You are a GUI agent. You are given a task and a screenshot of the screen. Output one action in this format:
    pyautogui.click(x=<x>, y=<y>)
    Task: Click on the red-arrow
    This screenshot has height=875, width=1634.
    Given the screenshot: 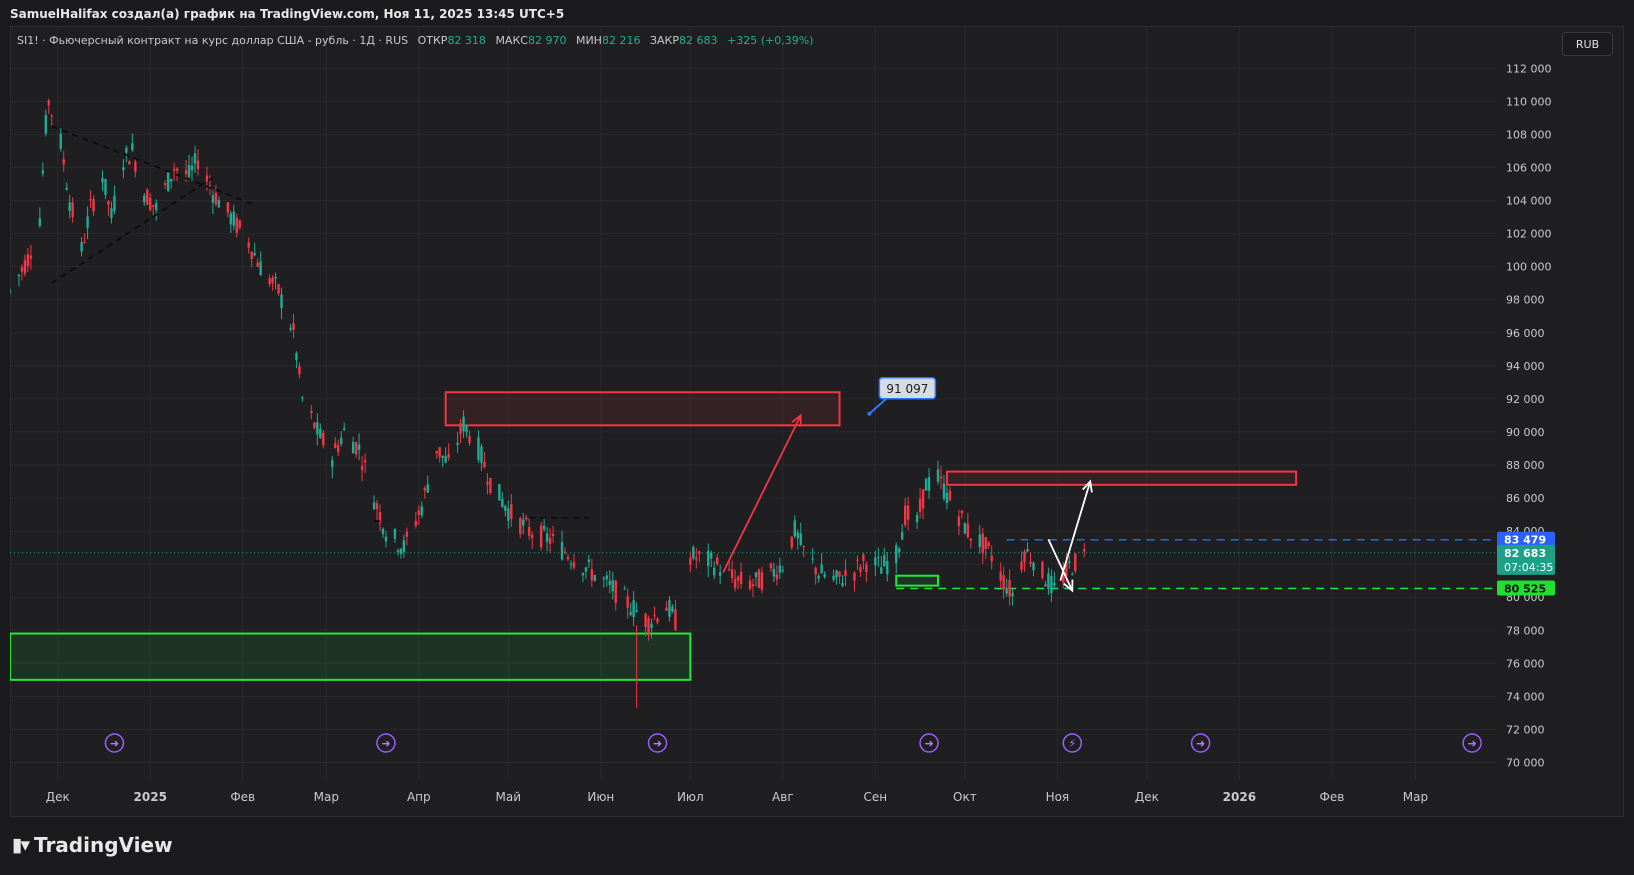 What is the action you would take?
    pyautogui.click(x=762, y=493)
    